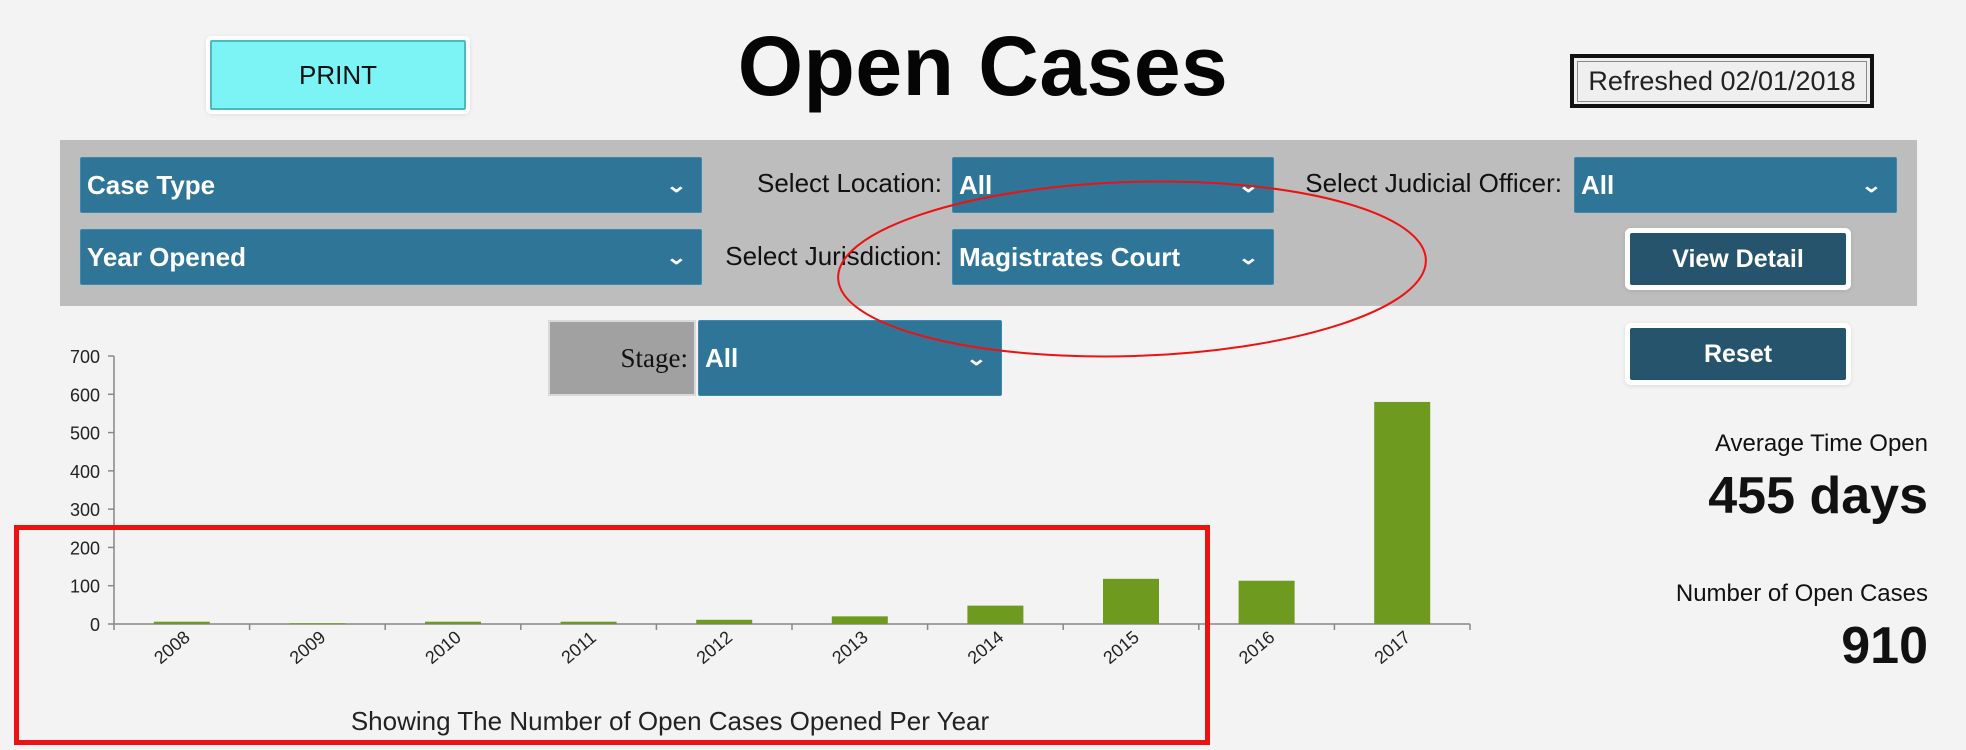 The image size is (1966, 750). I want to click on x-tick-label: 2009, so click(308, 647).